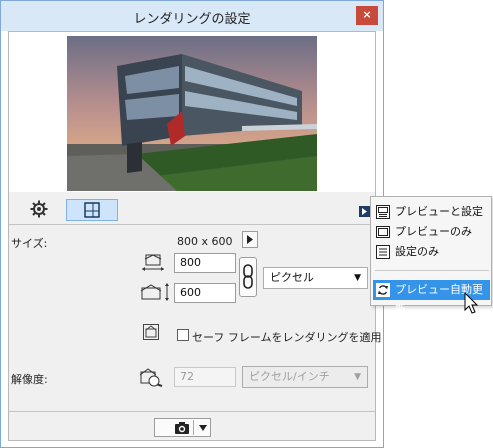  I want to click on menu-item-preview-and-settings: プレビューと設定, so click(431, 212).